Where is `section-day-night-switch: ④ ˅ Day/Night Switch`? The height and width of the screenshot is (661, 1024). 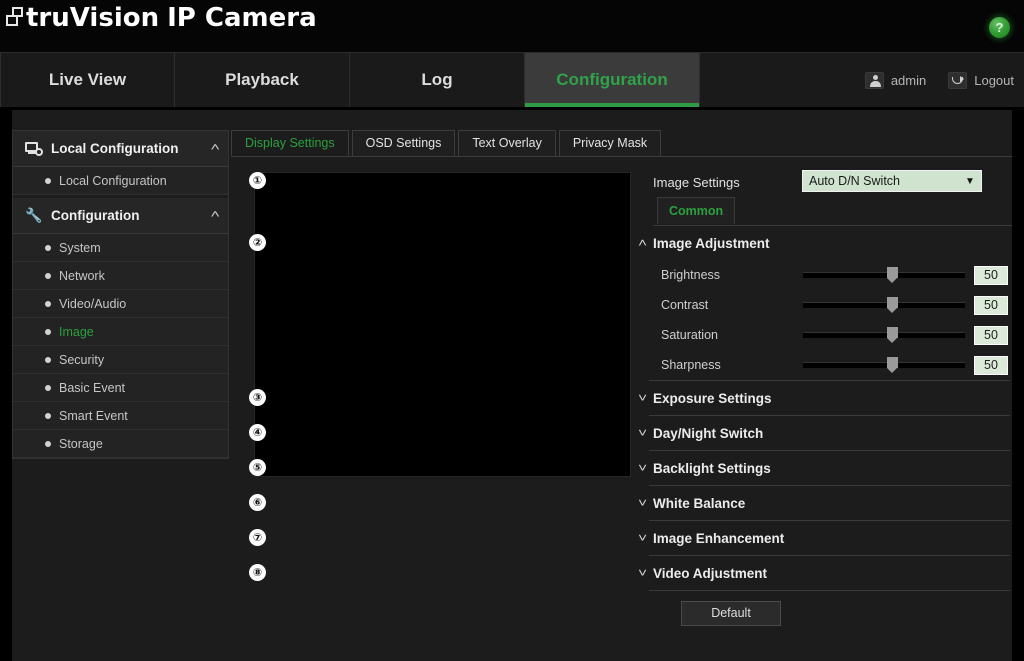
section-day-night-switch: ④ ˅ Day/Night Switch is located at coordinates (630, 433).